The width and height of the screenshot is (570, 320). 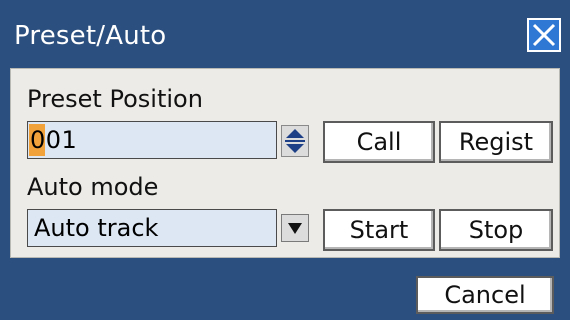 I want to click on preset-number-rest: 01, so click(x=61, y=140).